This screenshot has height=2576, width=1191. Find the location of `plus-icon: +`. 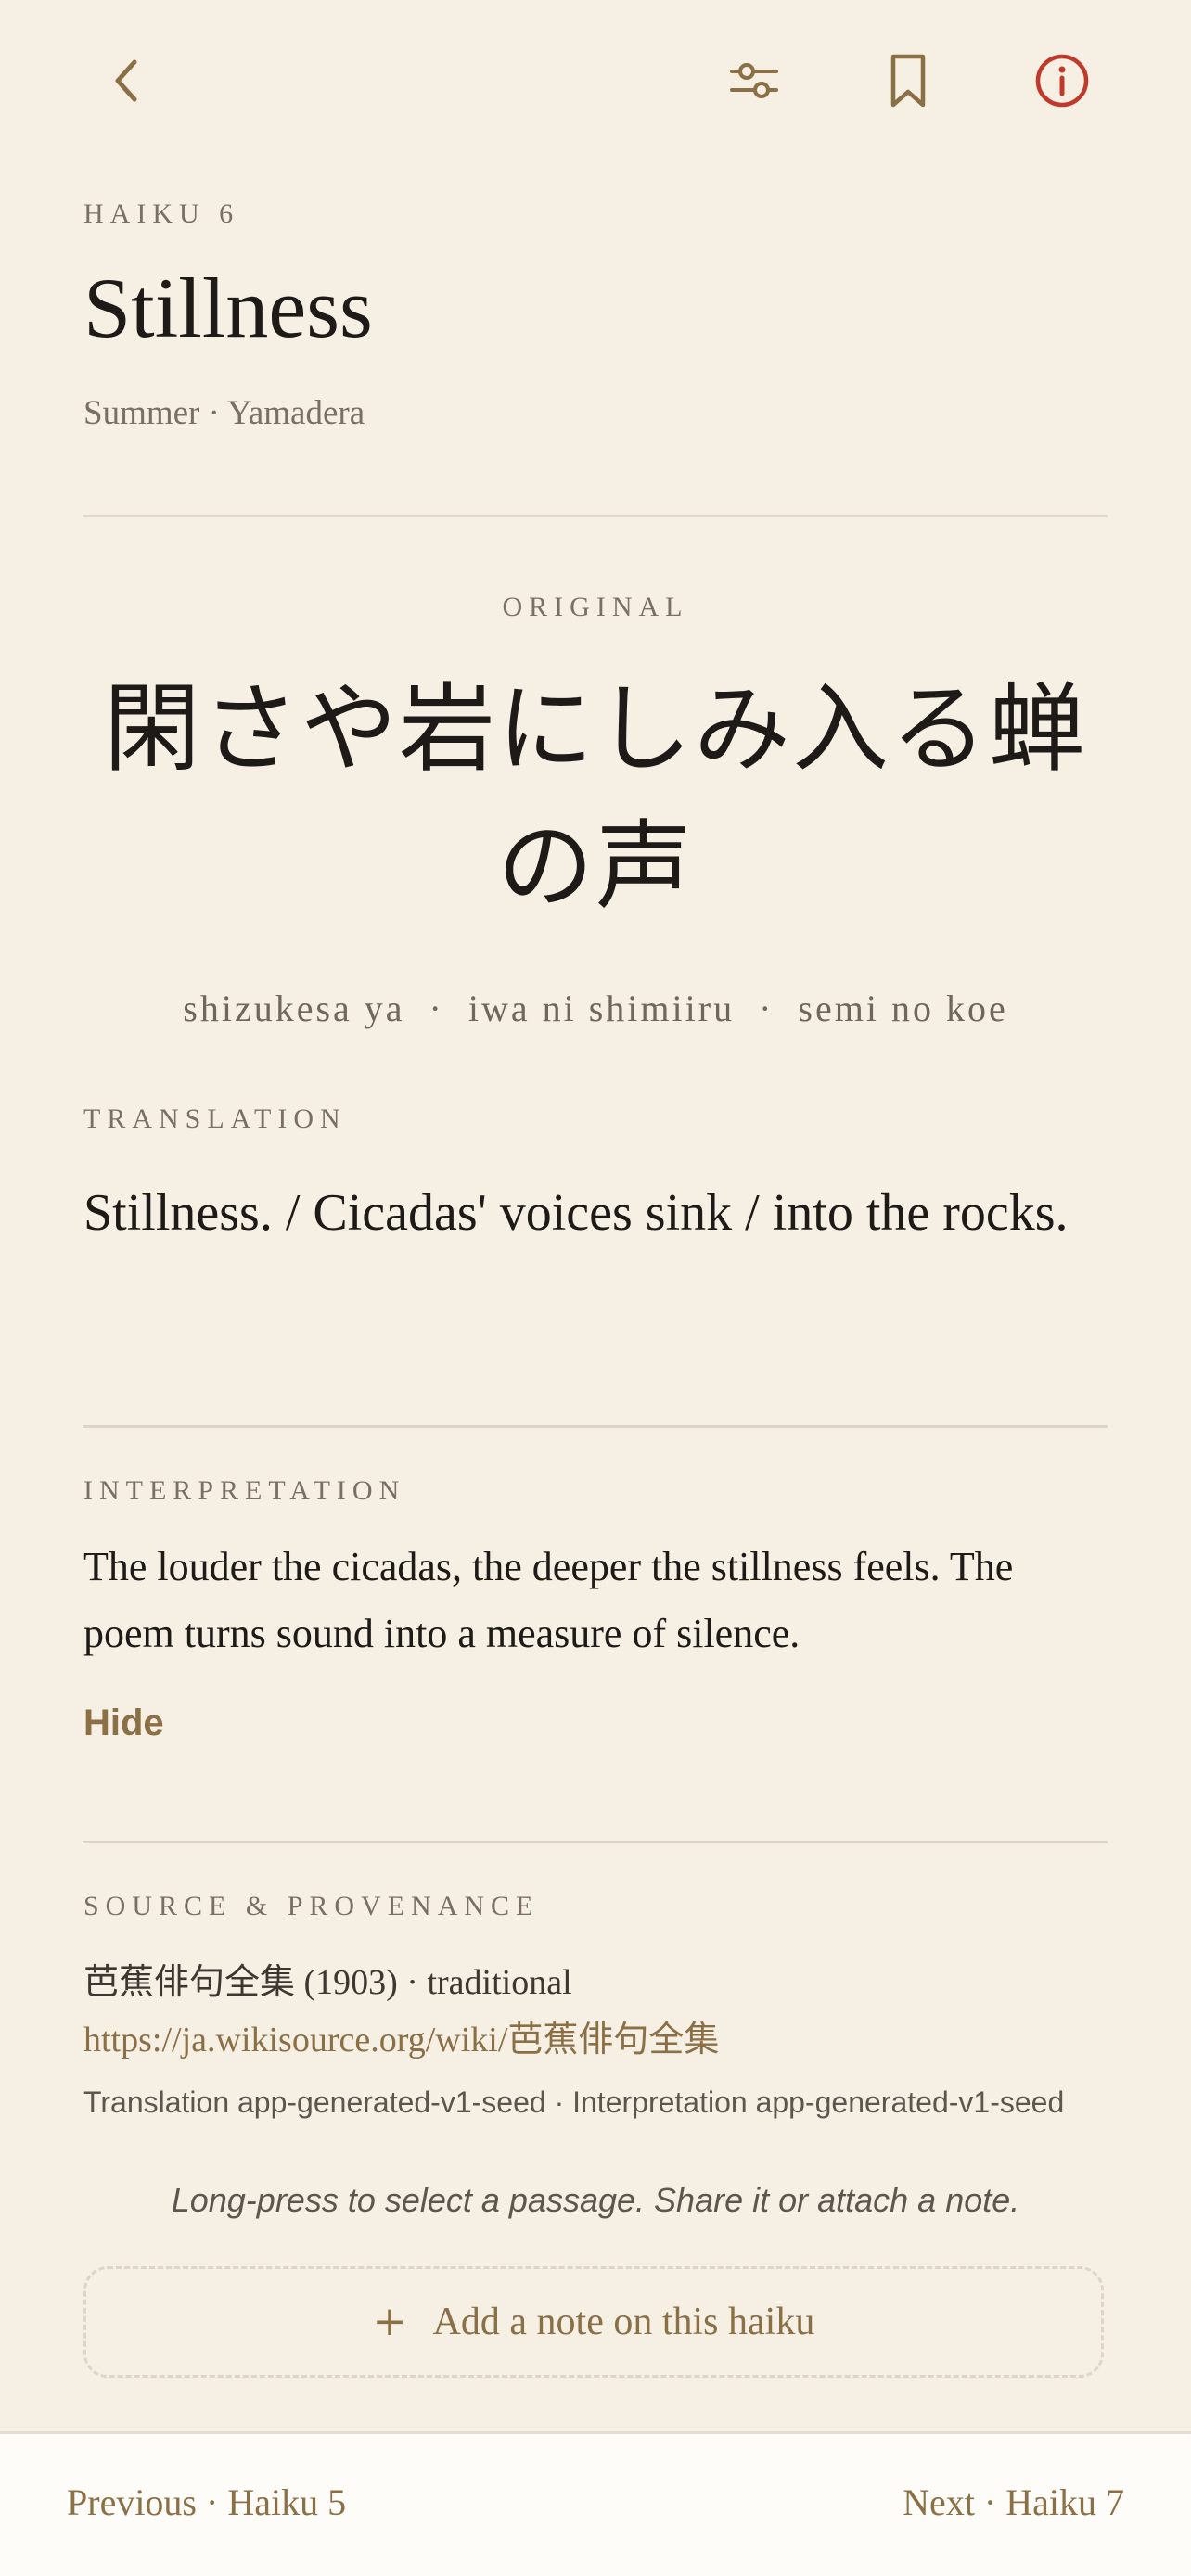

plus-icon: + is located at coordinates (389, 2321).